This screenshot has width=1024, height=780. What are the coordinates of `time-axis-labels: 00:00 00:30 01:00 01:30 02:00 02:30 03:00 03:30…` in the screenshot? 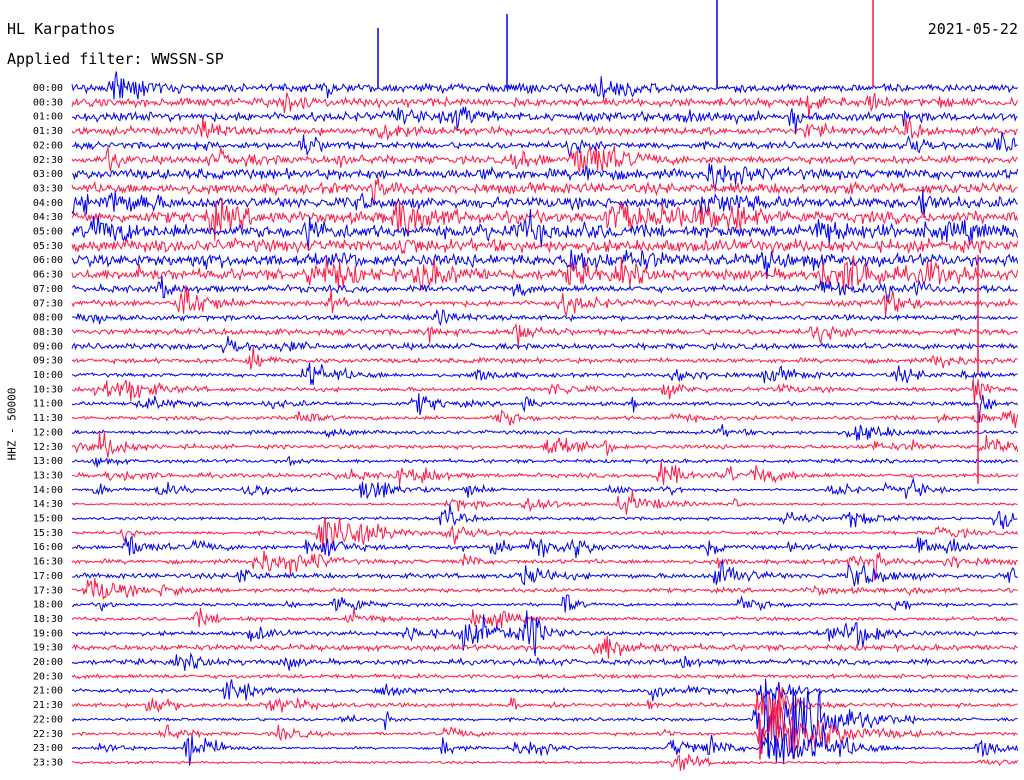 It's located at (48, 425).